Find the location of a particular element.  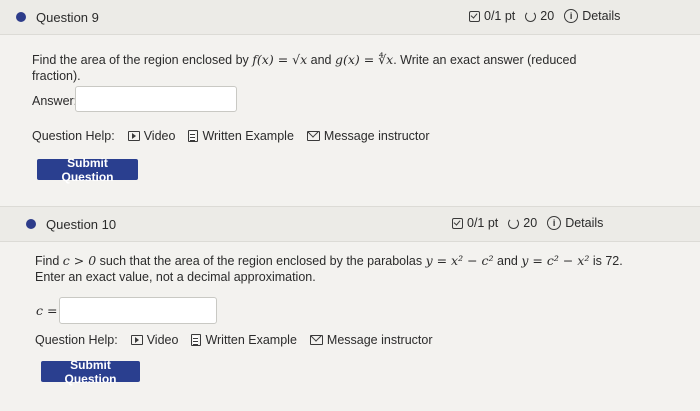

question-10-meta: 0/1 pt 20 i Details is located at coordinates (527, 223).